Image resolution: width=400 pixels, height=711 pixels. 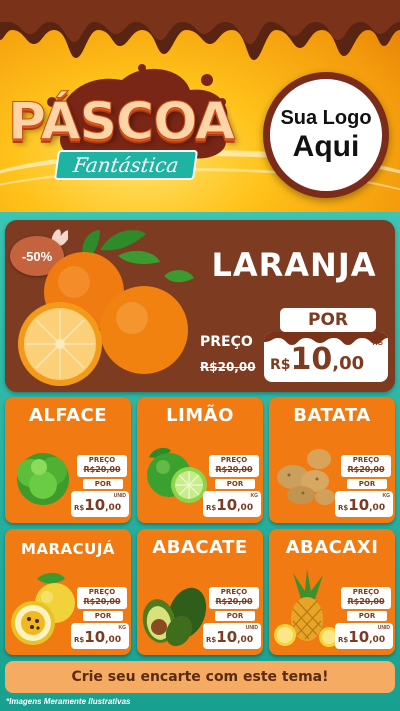 I want to click on product-card-abacate: ABACATE PREÇO R$20,00 POR R$10,00 UNID, so click(x=200, y=592).